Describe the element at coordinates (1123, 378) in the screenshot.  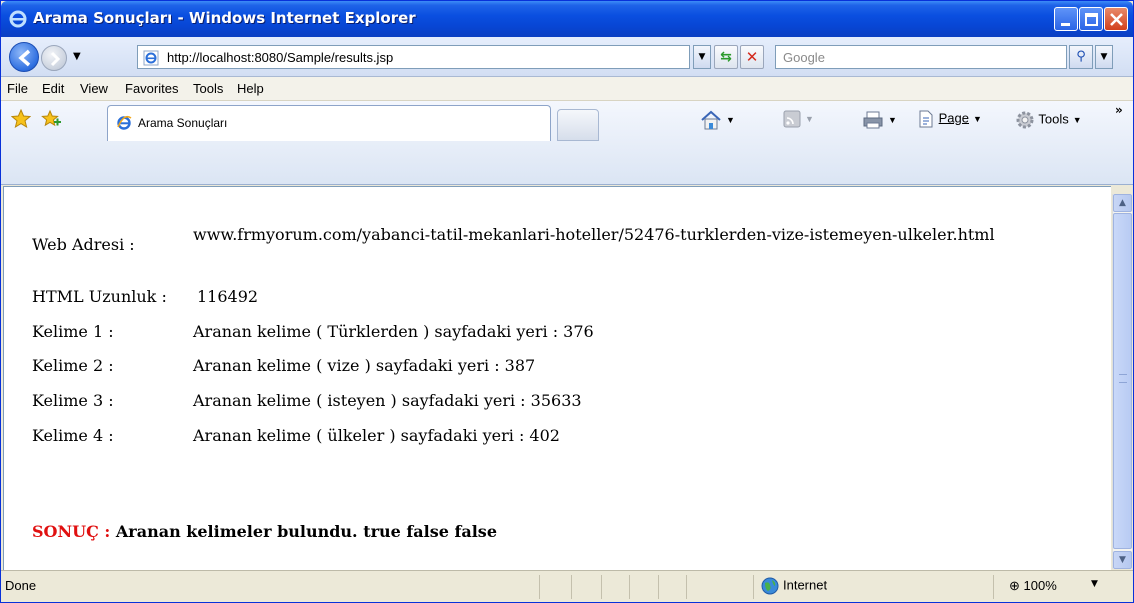
I see `scroll-grip-icon` at that location.